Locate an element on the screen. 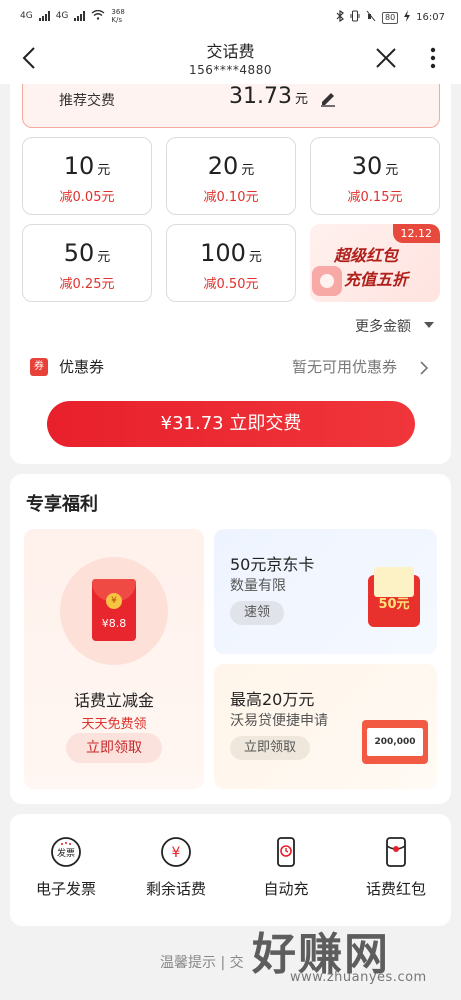  jd-card-subtitle: 数量有限 is located at coordinates (258, 586).